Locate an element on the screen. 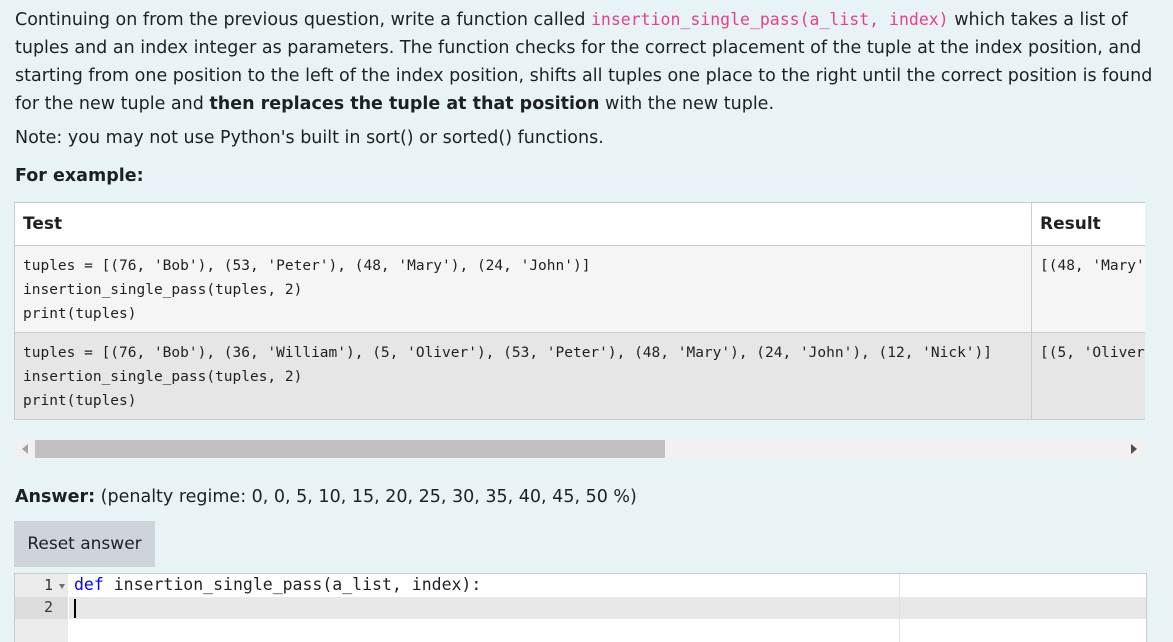  horizontal-scrollbar is located at coordinates (579, 449).